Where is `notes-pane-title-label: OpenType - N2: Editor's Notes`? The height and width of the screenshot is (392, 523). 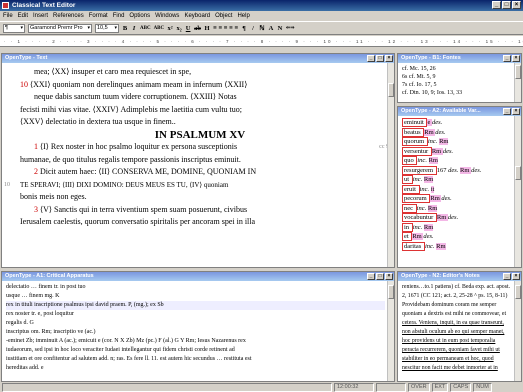 notes-pane-title-label: OpenType - N2: Editor's Notes is located at coordinates (440, 276).